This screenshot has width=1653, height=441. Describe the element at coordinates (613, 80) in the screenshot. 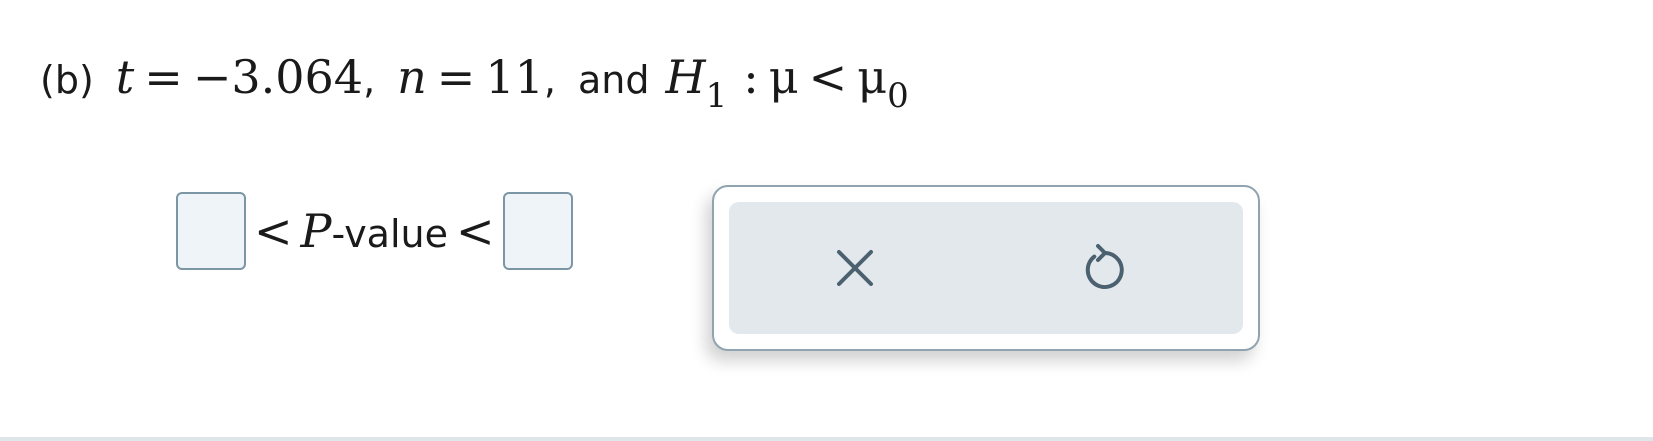

I see `and-text: and` at that location.